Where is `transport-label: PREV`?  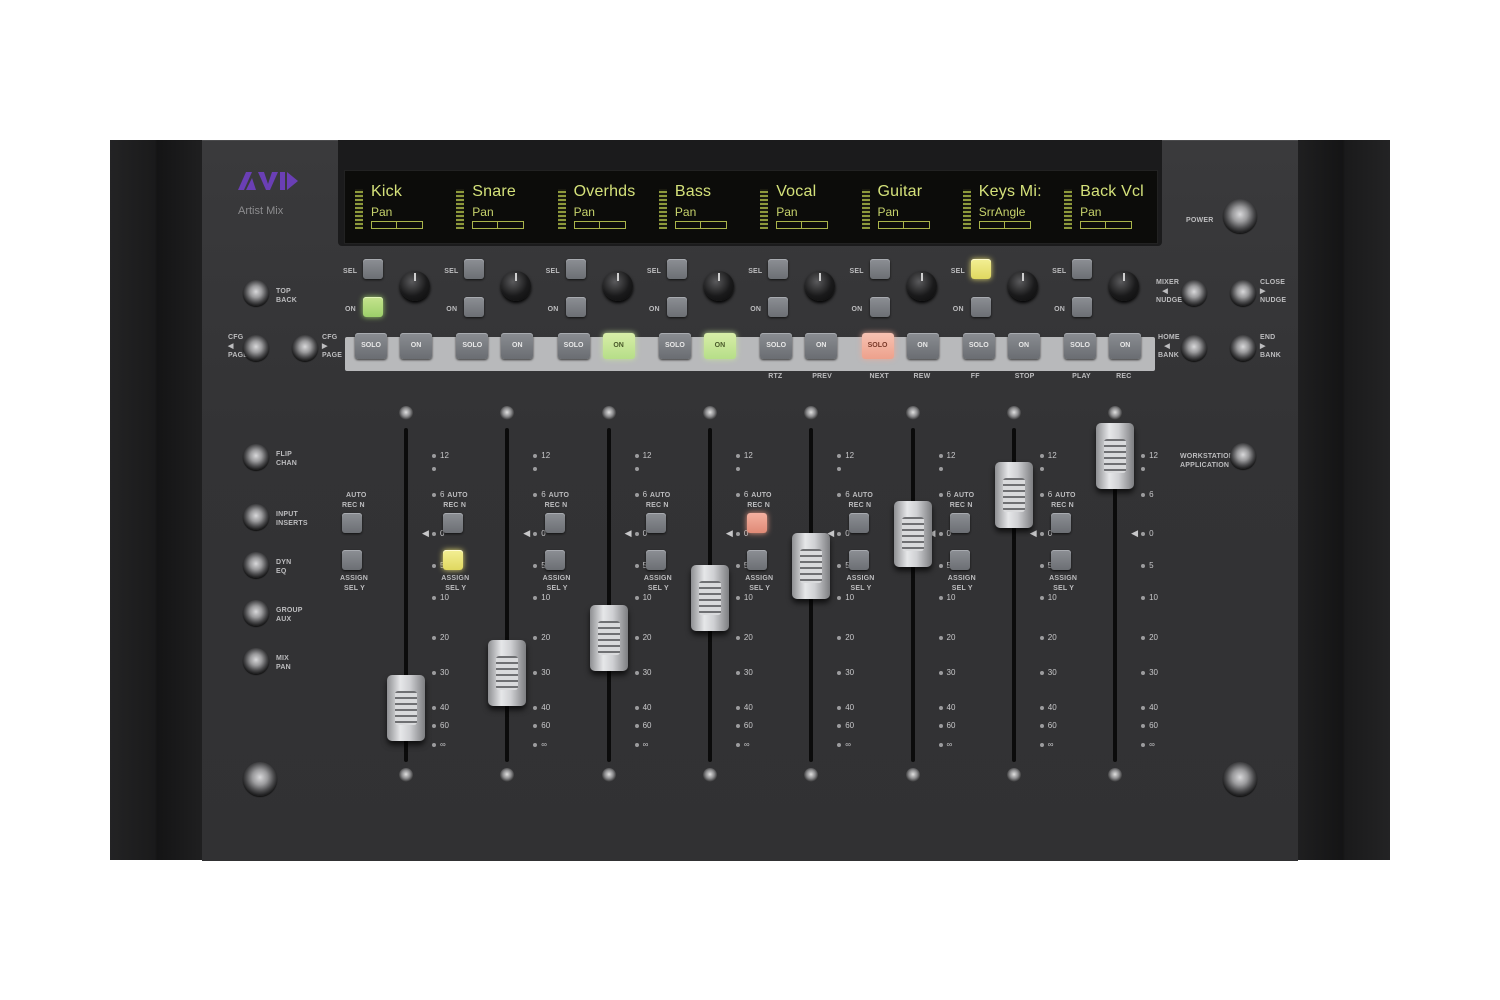 transport-label: PREV is located at coordinates (822, 376).